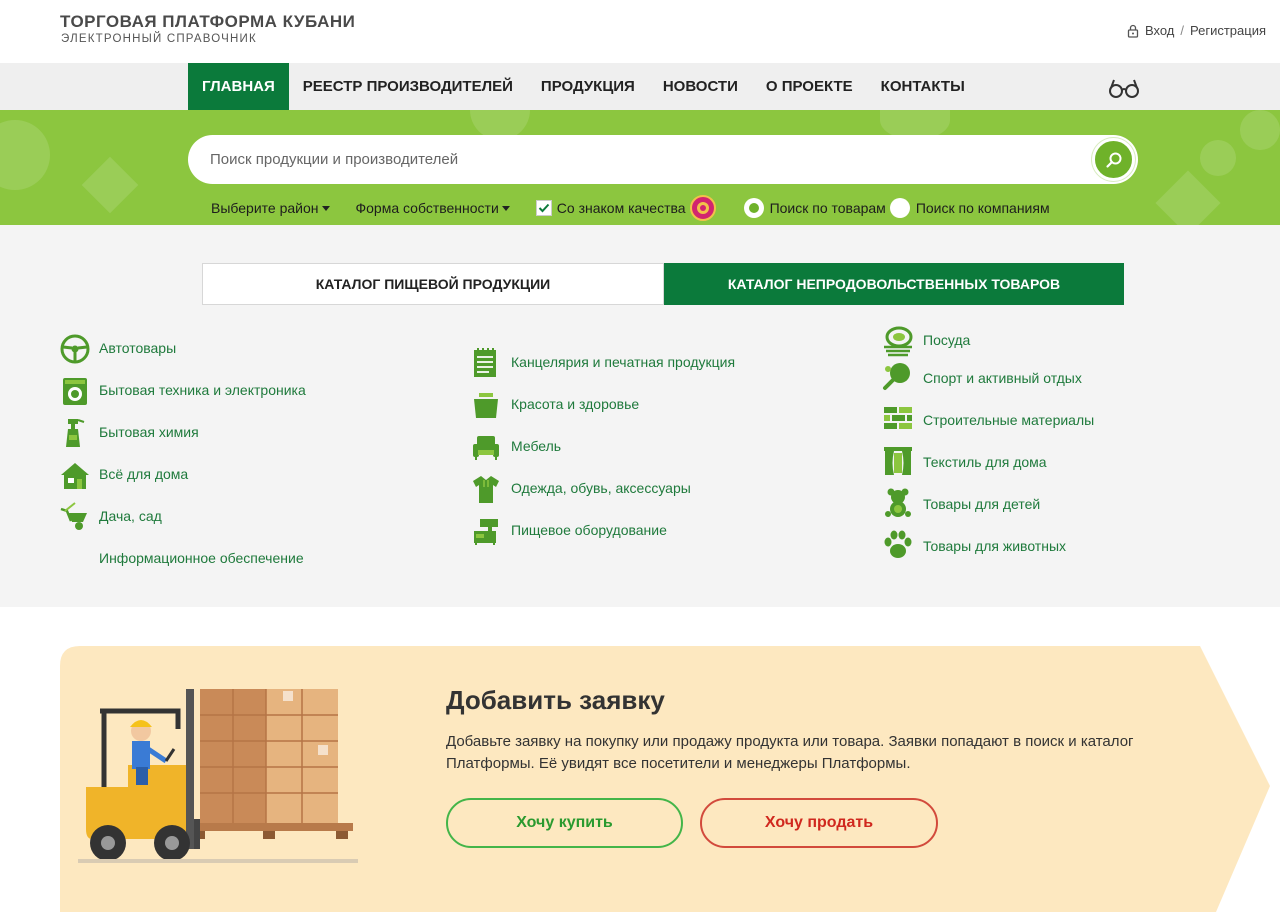 The image size is (1280, 912). Describe the element at coordinates (143, 474) in the screenshot. I see `category-home: Всё для дома` at that location.